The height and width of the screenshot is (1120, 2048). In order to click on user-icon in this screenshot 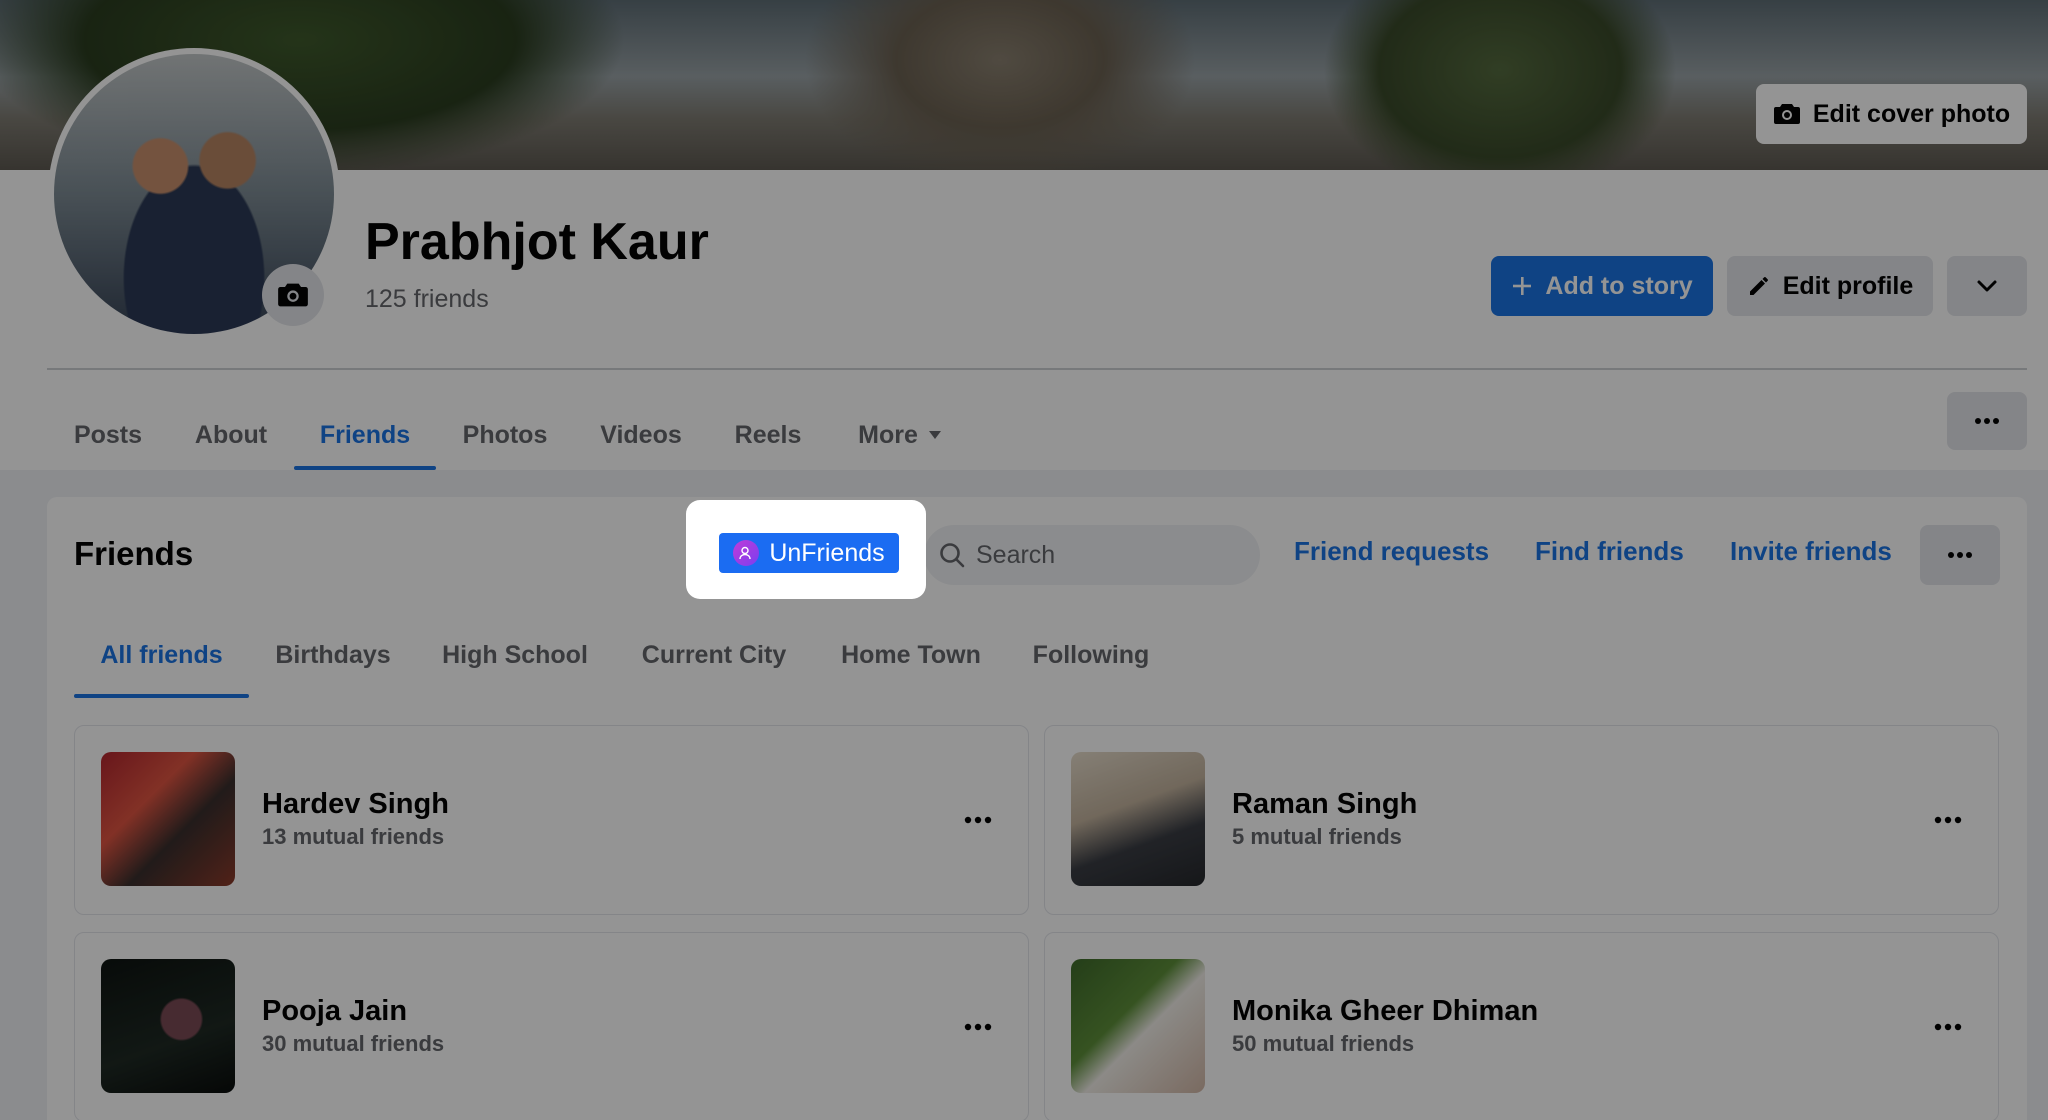, I will do `click(746, 553)`.